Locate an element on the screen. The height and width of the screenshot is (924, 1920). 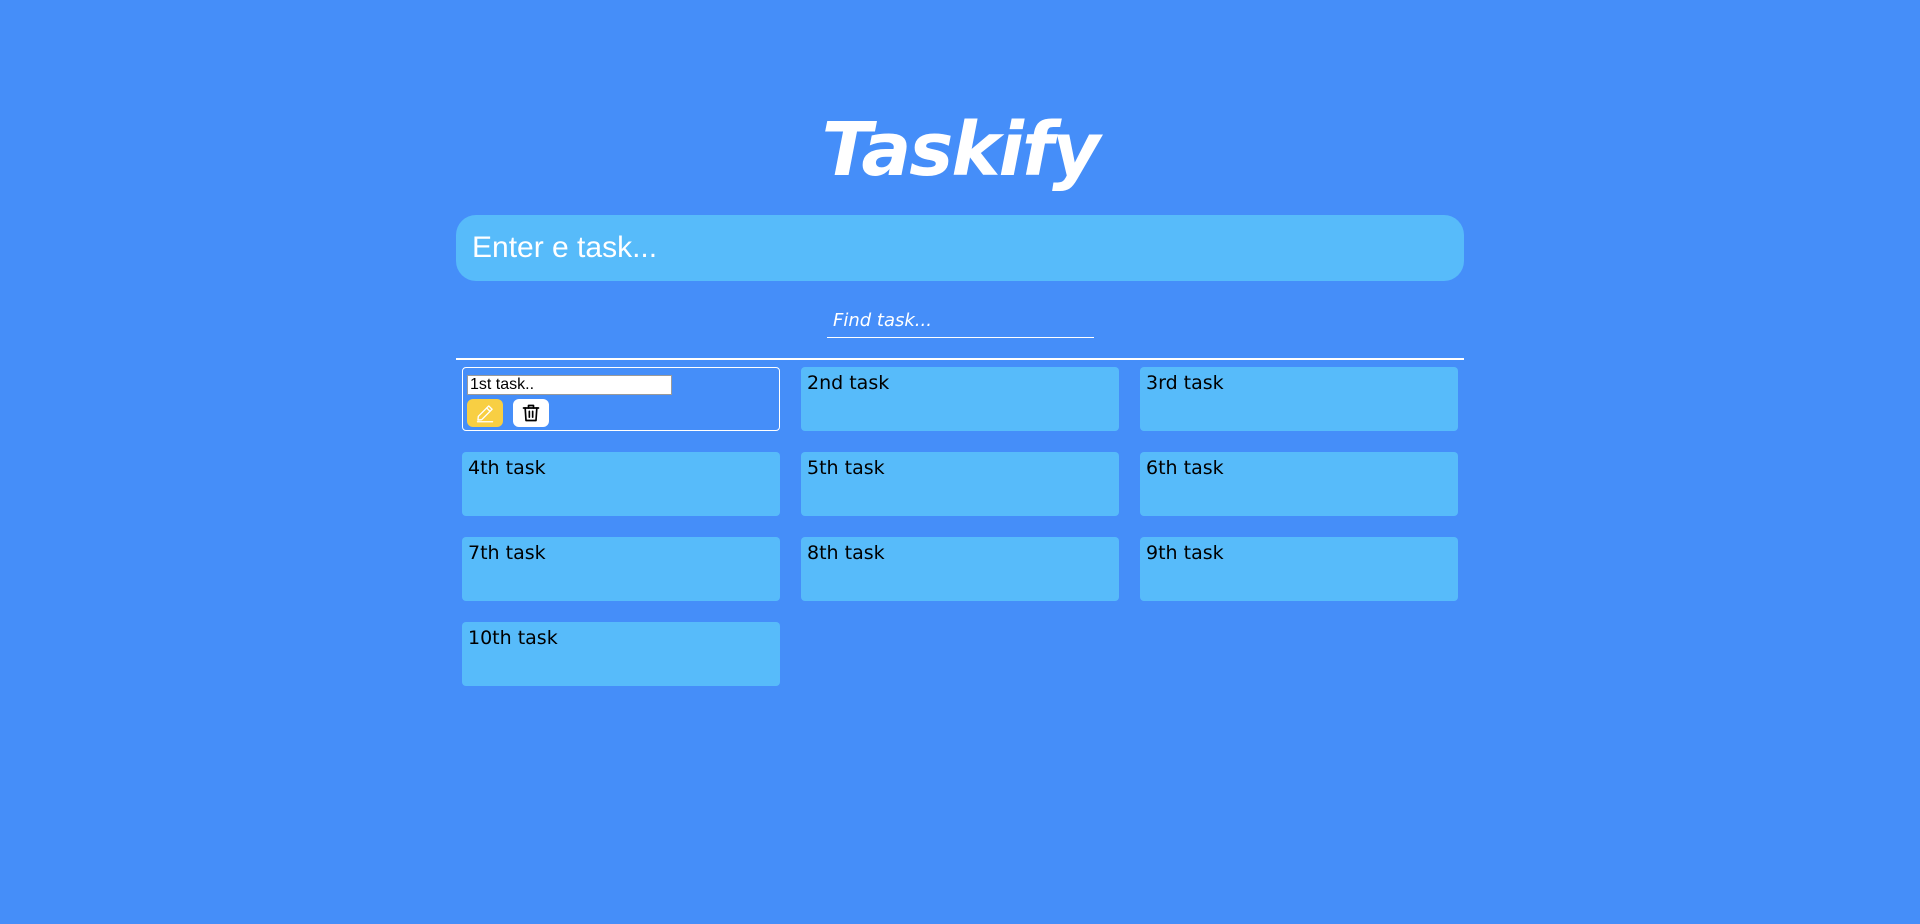
task-card-4: 4th task is located at coordinates (621, 484).